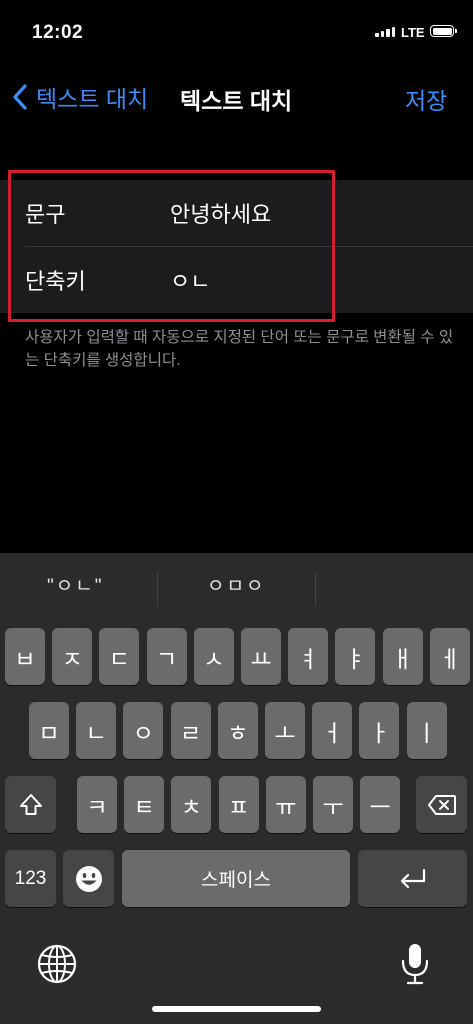  What do you see at coordinates (171, 246) in the screenshot?
I see `highlight-box` at bounding box center [171, 246].